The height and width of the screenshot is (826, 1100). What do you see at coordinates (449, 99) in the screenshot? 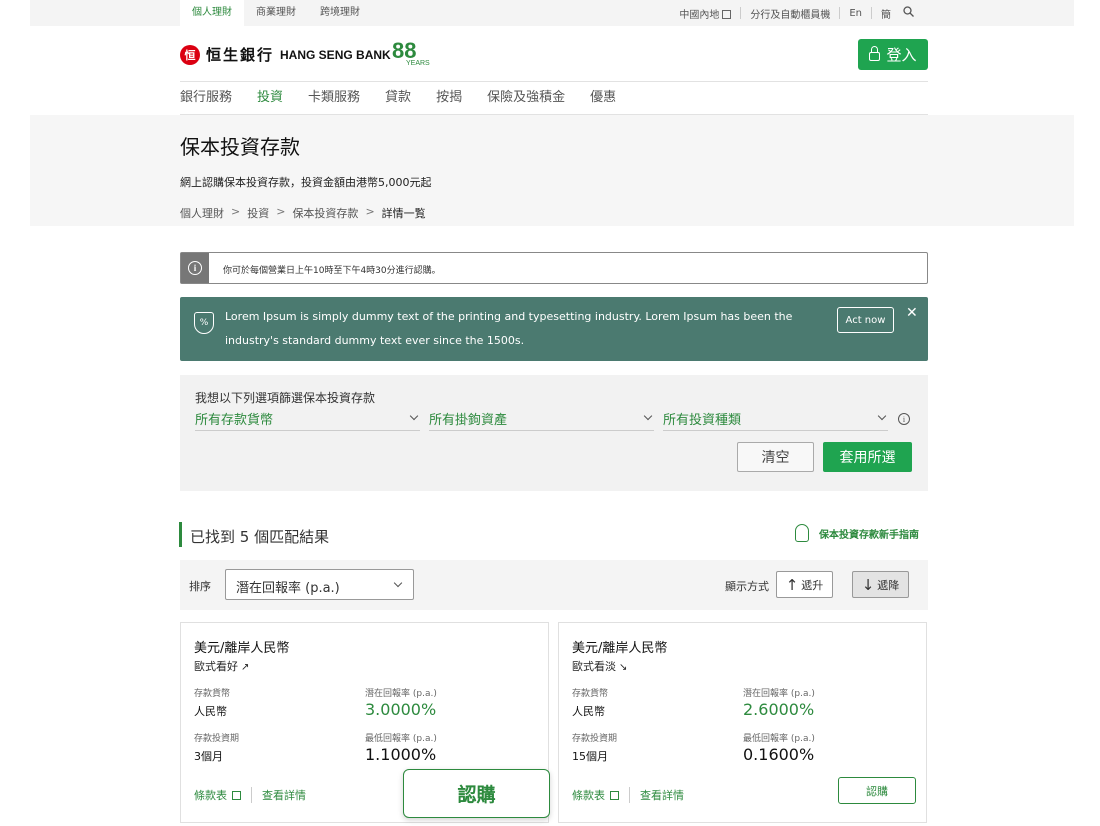
I see `nav-mortgage: 按揭` at bounding box center [449, 99].